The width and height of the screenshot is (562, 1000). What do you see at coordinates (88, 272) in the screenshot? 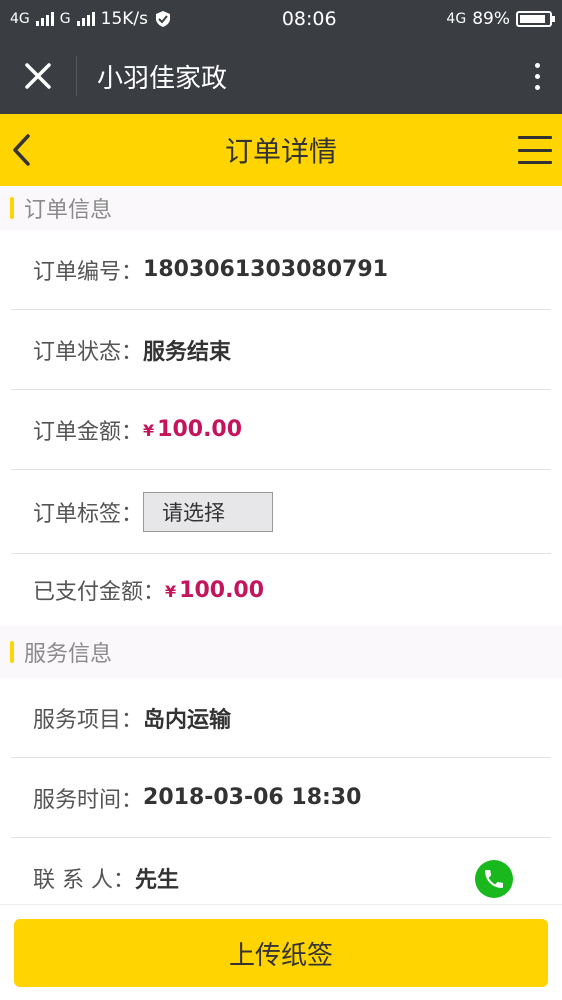
I see `order-number-label: 订单编号：` at bounding box center [88, 272].